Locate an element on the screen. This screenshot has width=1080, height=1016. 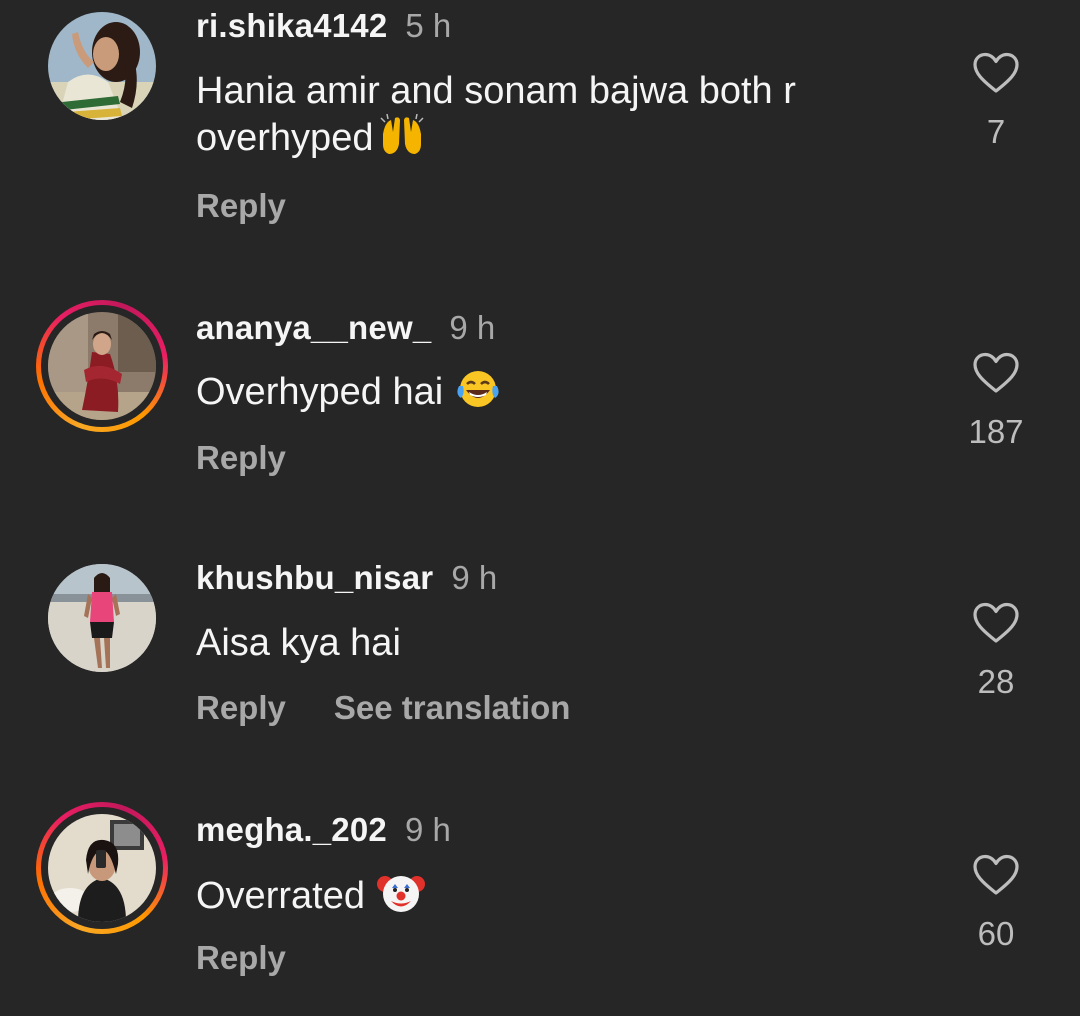
comment-text: Overrated is located at coordinates (556, 897).